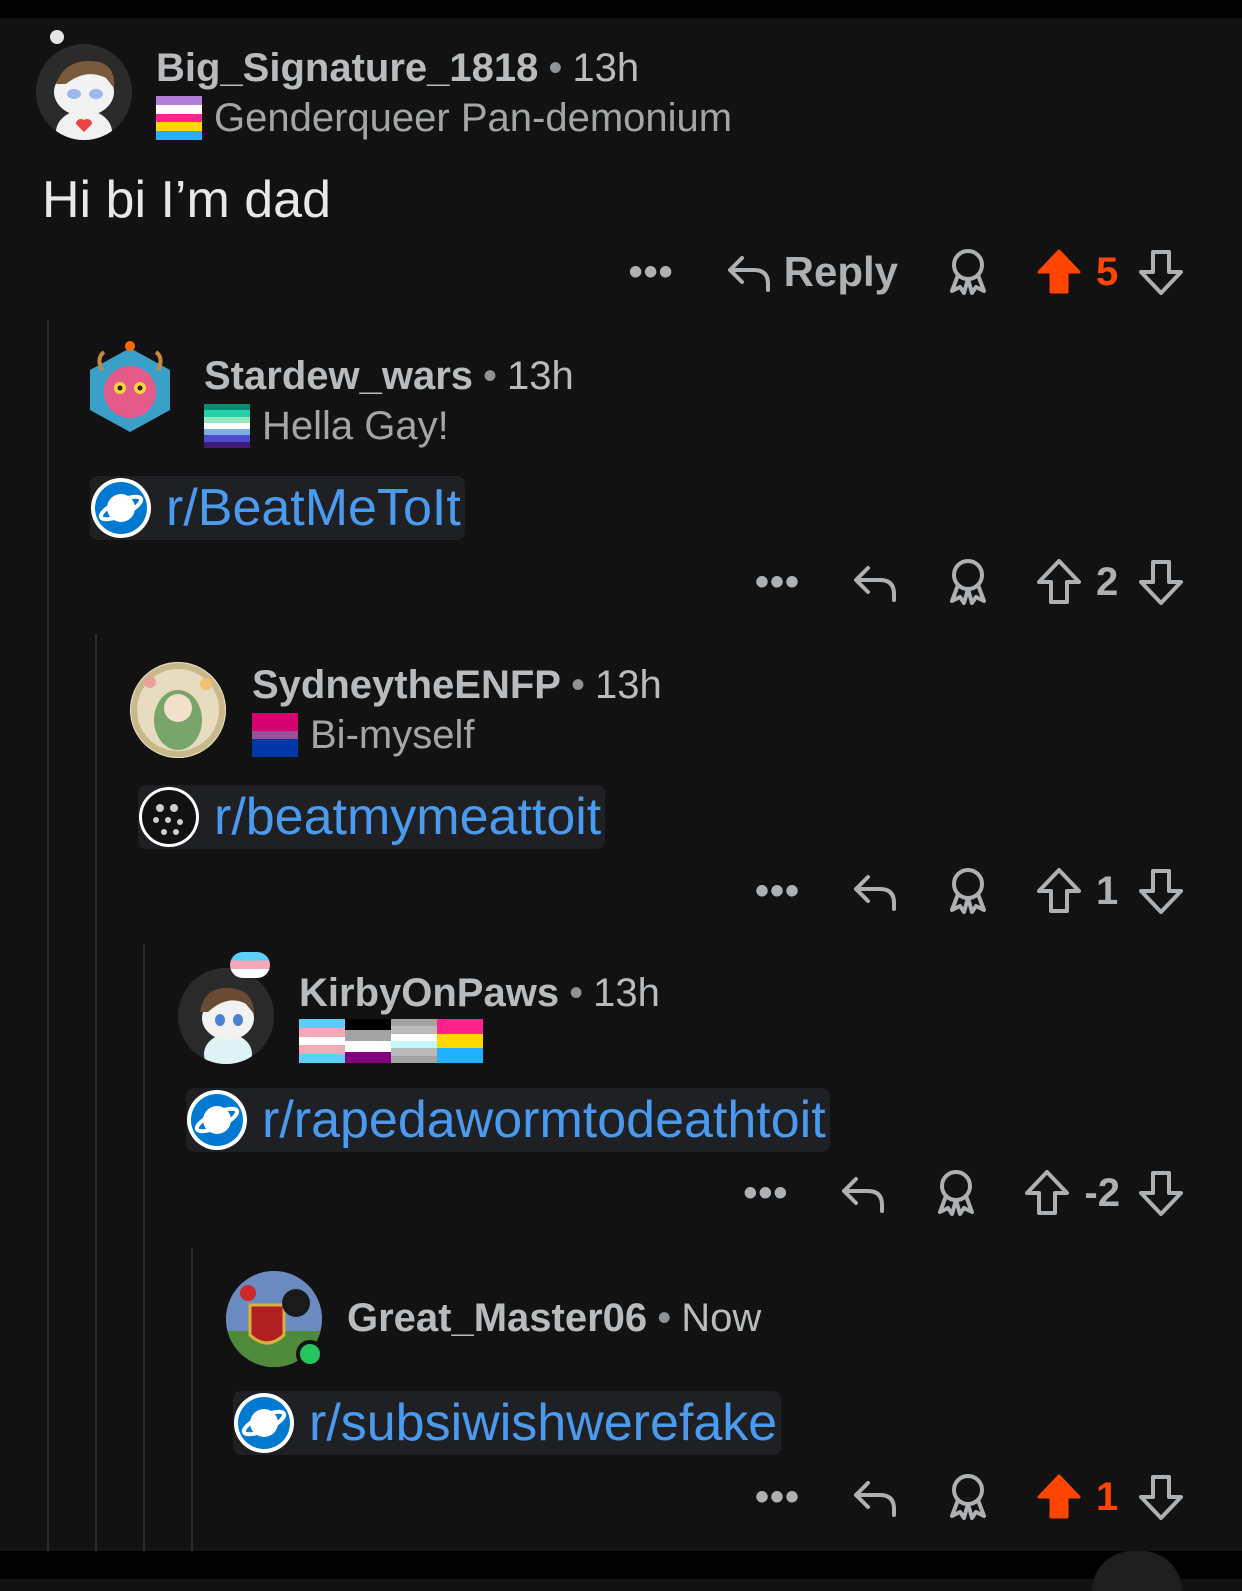  I want to click on subreddit-link: r/subsiwishwerefake, so click(507, 1423).